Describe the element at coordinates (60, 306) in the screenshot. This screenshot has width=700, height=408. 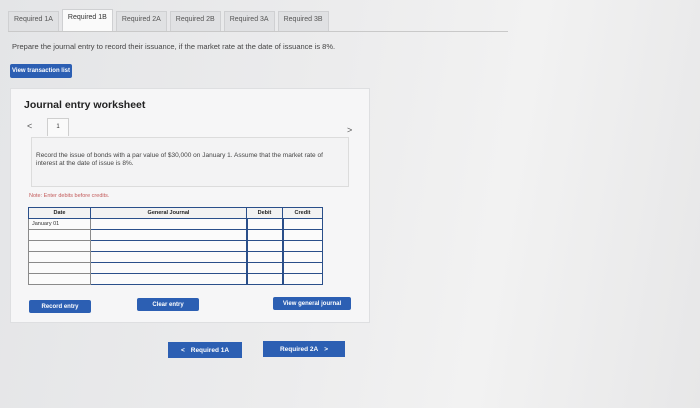
I see `record-entry-button: Record entry` at that location.